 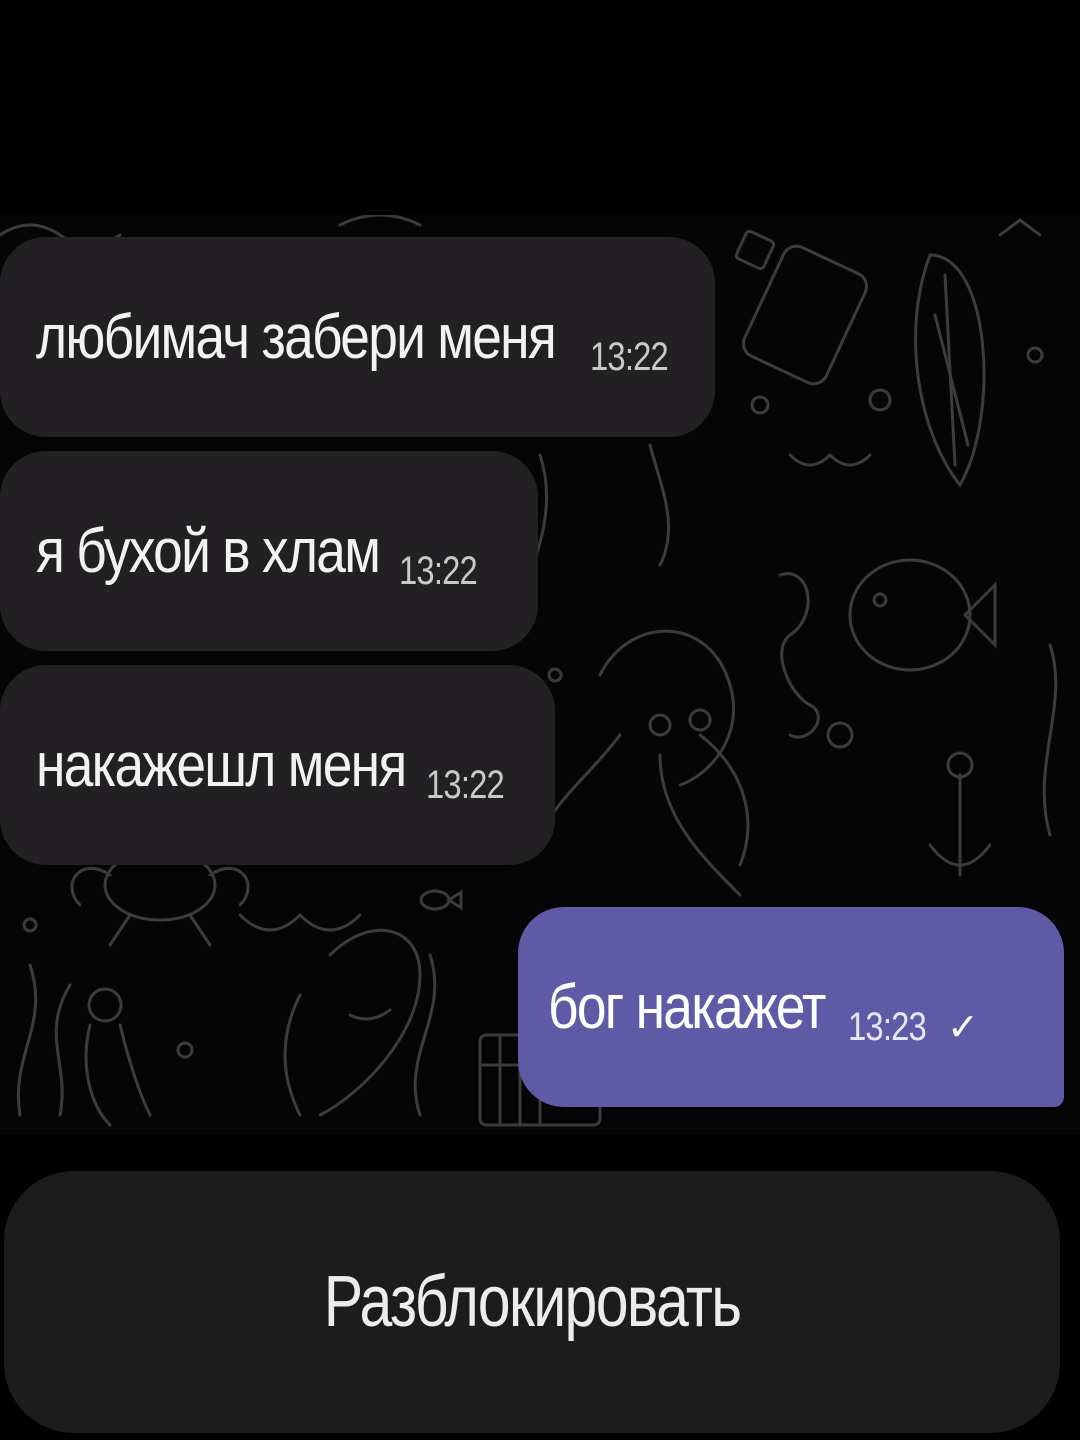 I want to click on message-bubble-incoming: накажешл меня 13:22, so click(x=277, y=765).